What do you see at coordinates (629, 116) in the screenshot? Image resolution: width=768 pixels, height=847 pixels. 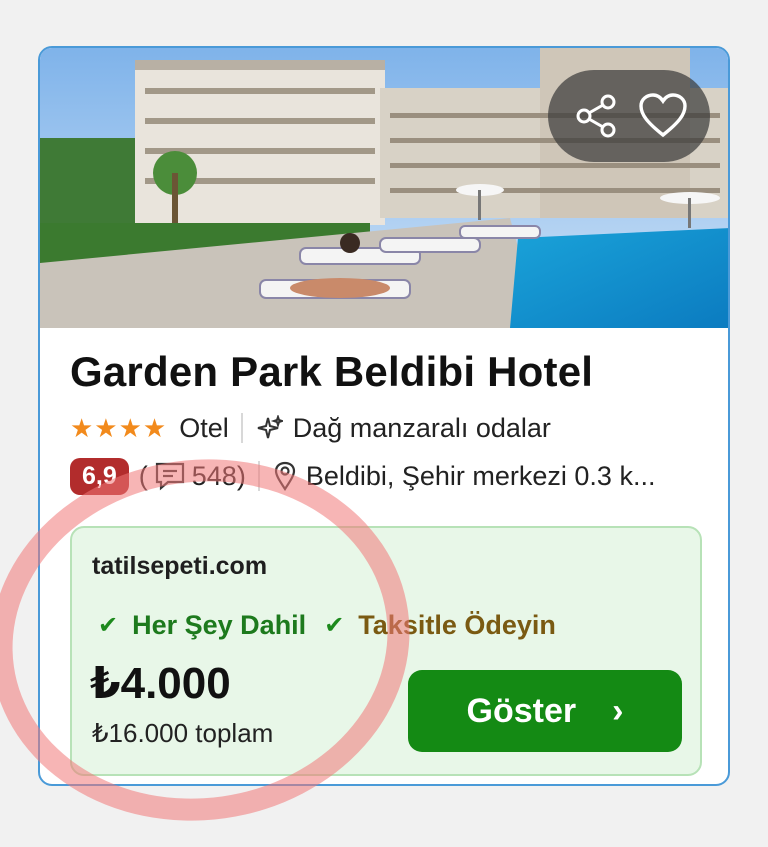 I see `photo-actions` at bounding box center [629, 116].